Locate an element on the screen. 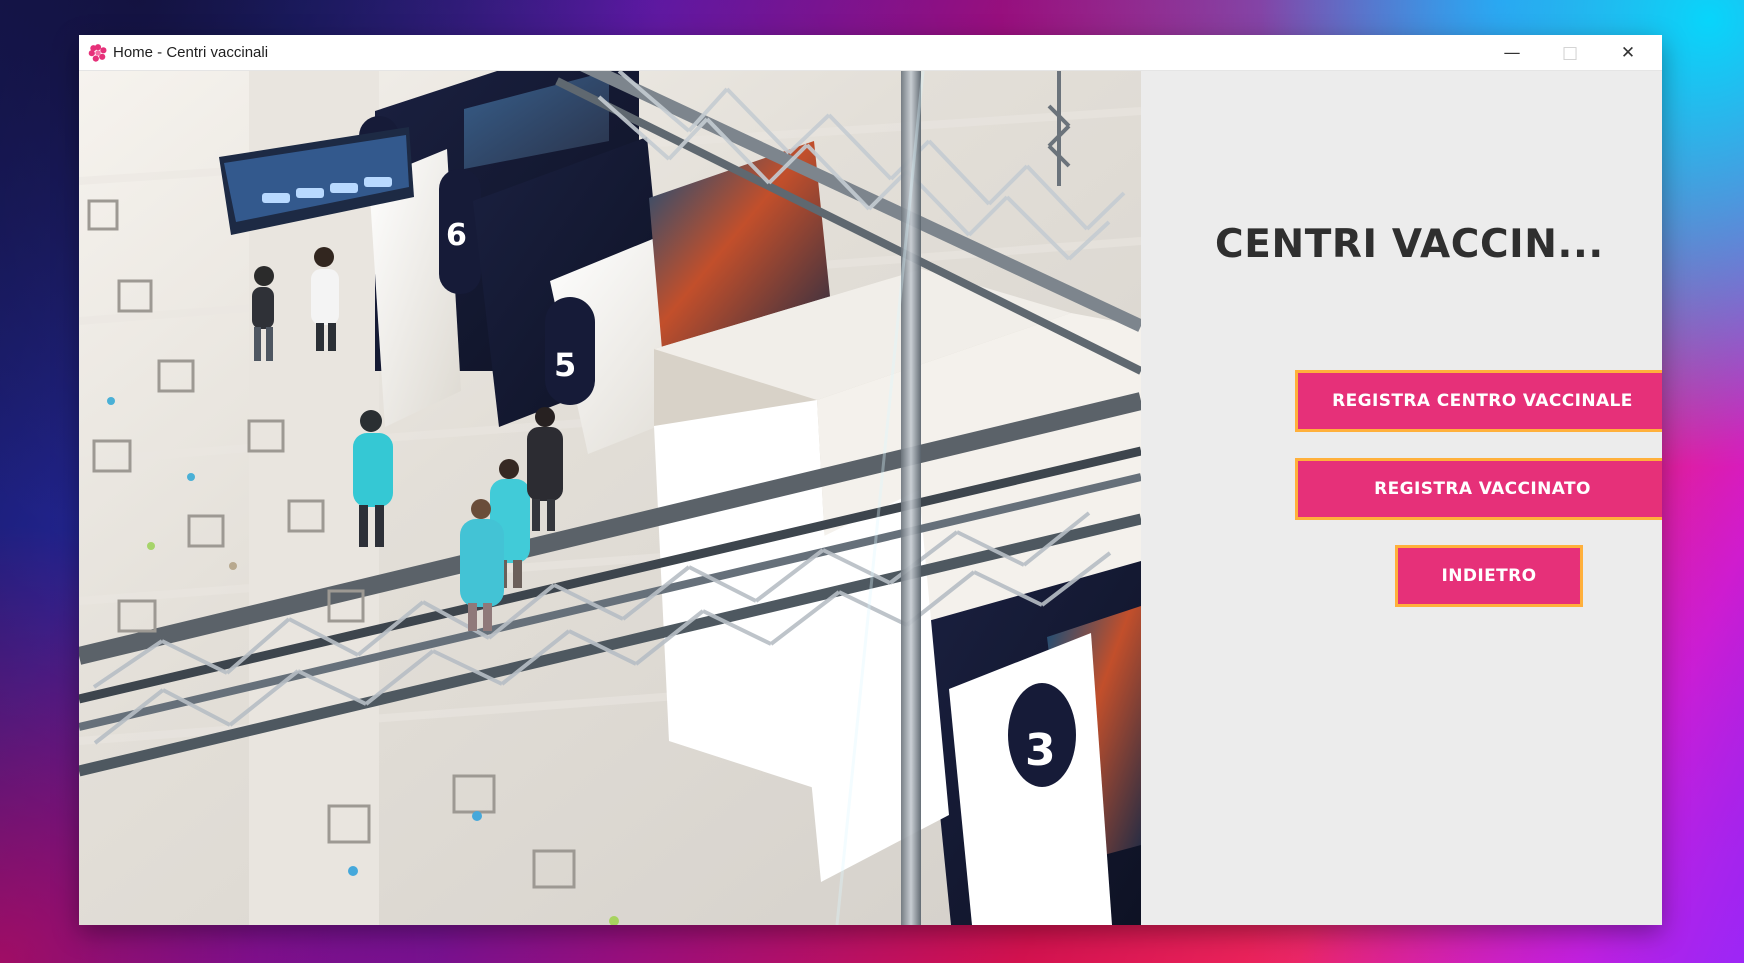 This screenshot has height=963, width=1744. register-vaccination-center-button: REGISTRA CENTRO VACCINALE is located at coordinates (1478, 401).